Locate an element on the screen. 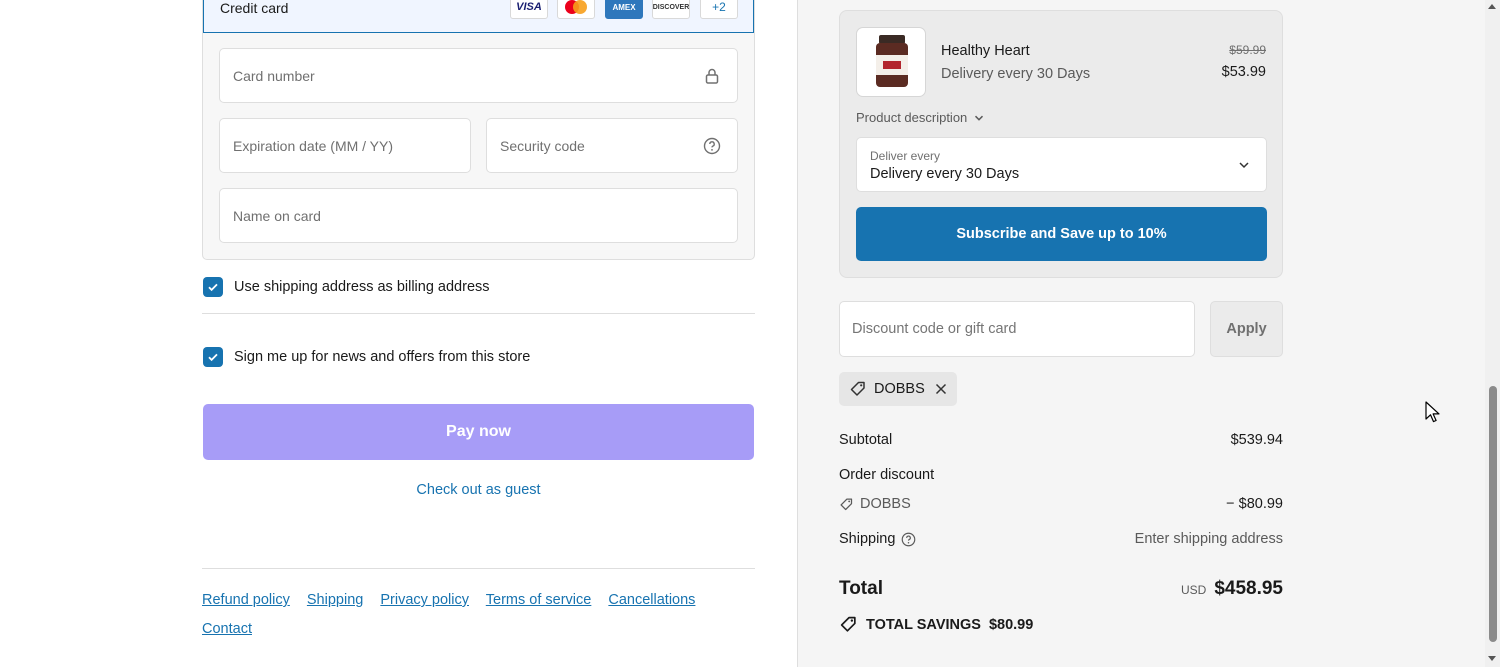  discount-code-row: DOBBS − $80.99 is located at coordinates (1061, 504).